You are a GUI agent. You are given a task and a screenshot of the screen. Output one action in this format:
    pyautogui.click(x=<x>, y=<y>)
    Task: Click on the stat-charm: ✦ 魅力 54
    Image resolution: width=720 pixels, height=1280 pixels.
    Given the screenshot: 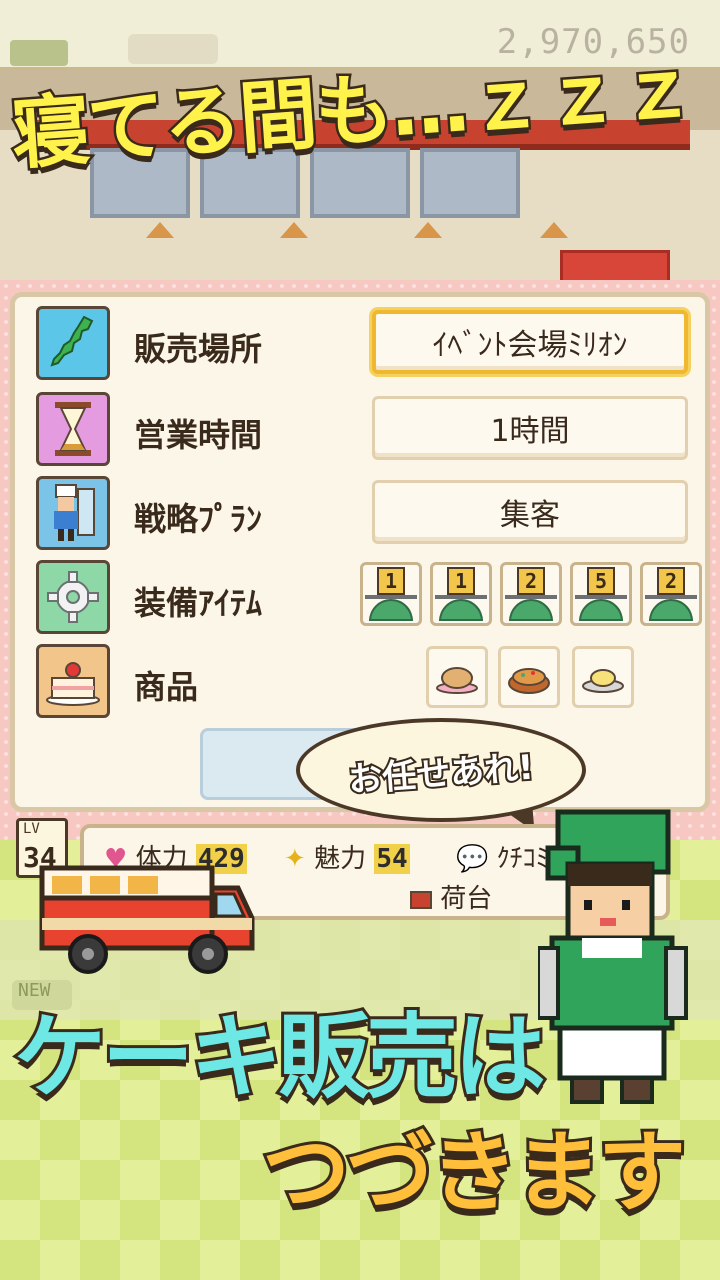 What is the action you would take?
    pyautogui.click(x=347, y=856)
    